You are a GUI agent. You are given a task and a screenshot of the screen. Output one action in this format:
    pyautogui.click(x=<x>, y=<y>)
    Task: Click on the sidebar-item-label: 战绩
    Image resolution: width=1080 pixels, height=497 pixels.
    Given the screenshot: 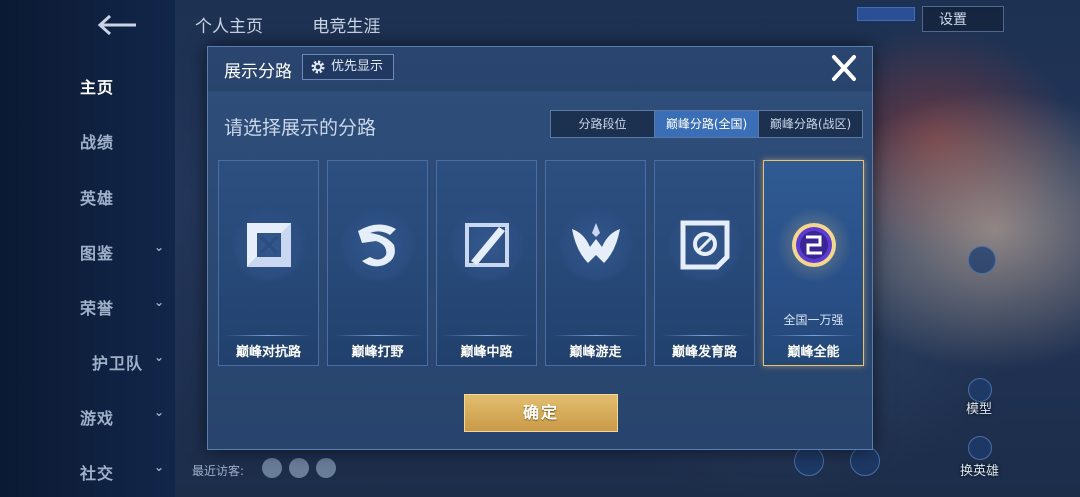 What is the action you would take?
    pyautogui.click(x=97, y=142)
    